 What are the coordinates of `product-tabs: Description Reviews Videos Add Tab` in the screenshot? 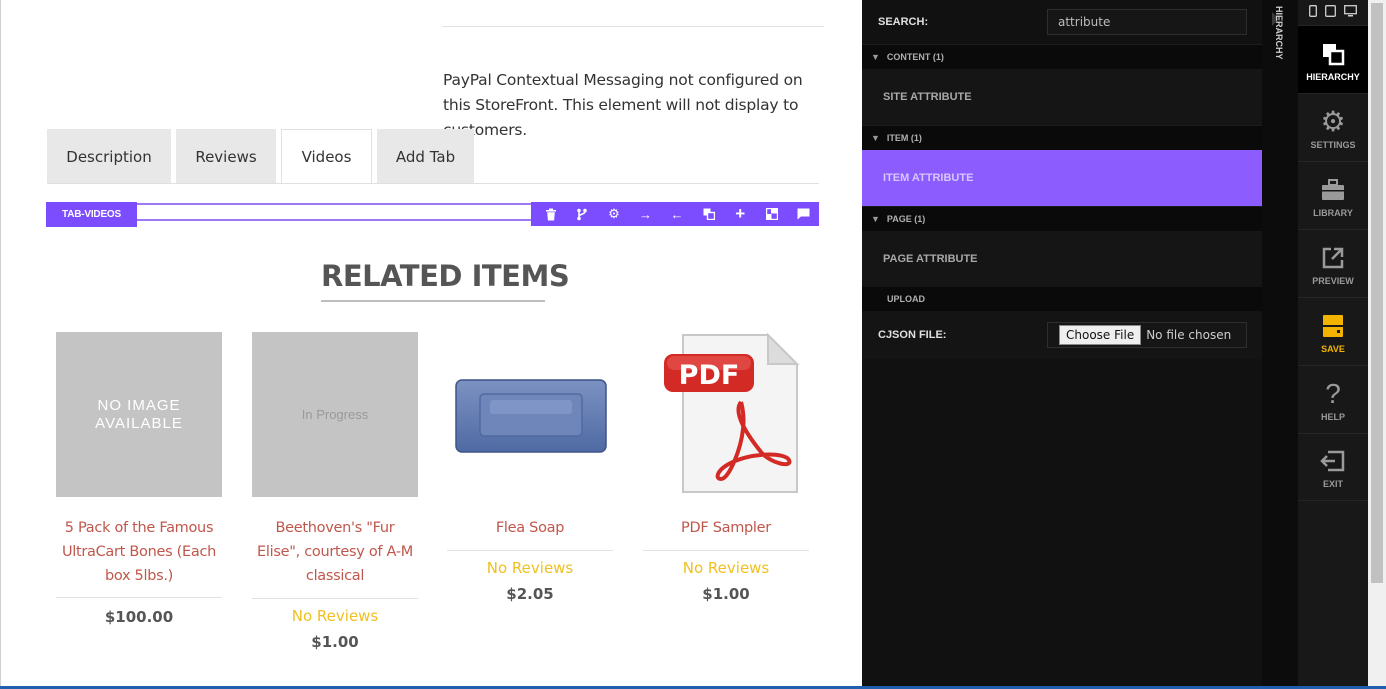 It's located at (263, 156).